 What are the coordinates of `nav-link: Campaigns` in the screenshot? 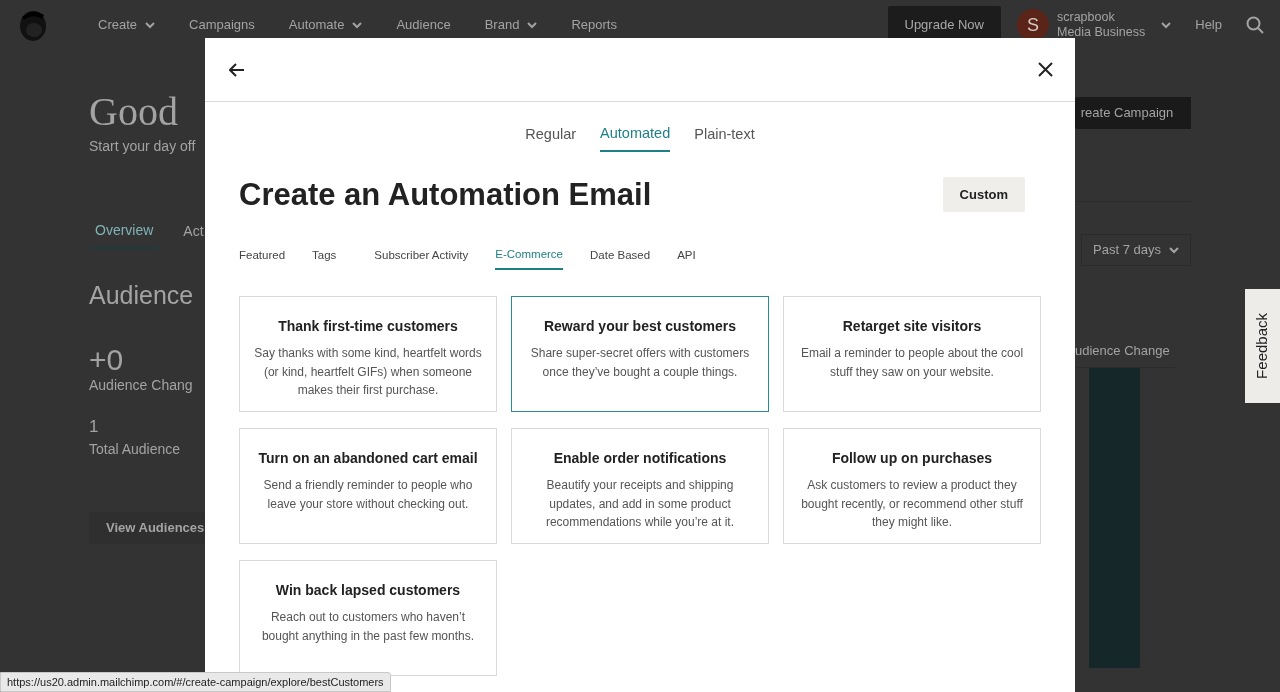 It's located at (222, 25).